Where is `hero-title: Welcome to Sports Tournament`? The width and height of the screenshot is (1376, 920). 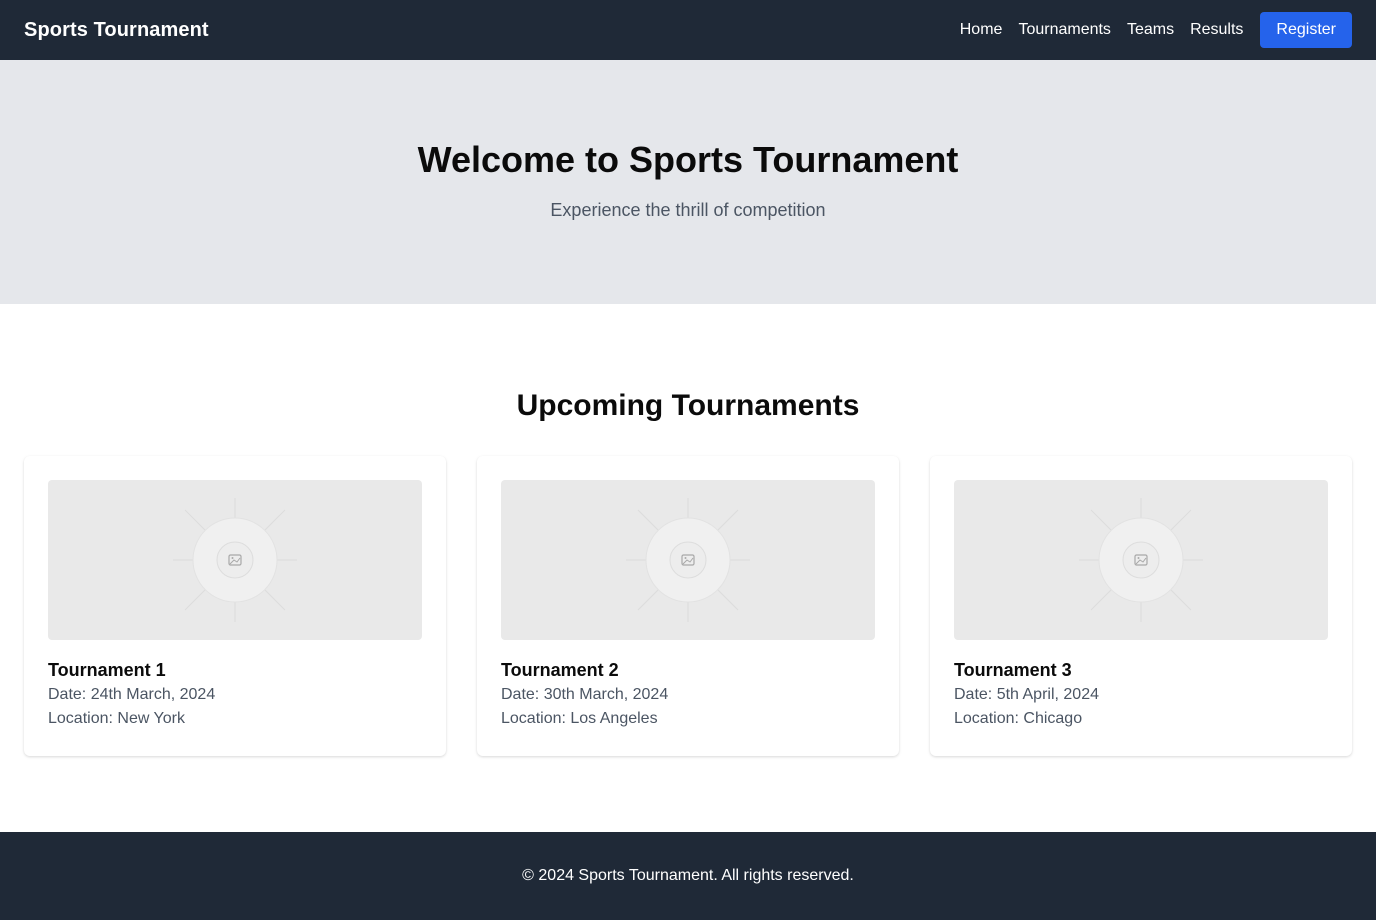 hero-title: Welcome to Sports Tournament is located at coordinates (688, 159).